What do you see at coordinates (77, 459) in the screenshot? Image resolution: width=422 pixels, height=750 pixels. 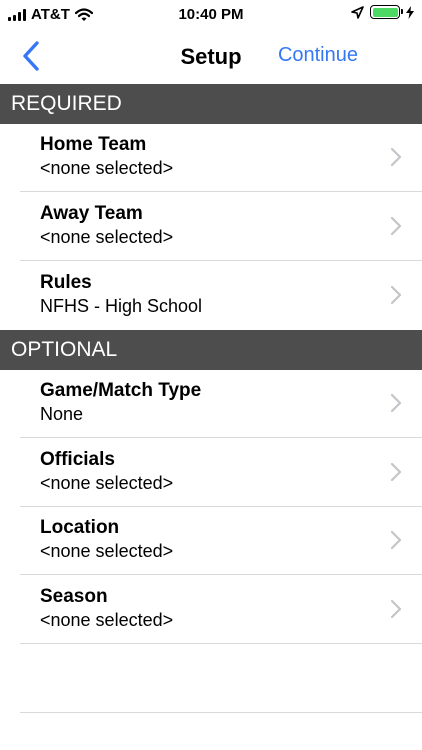 I see `row-title: Officials` at bounding box center [77, 459].